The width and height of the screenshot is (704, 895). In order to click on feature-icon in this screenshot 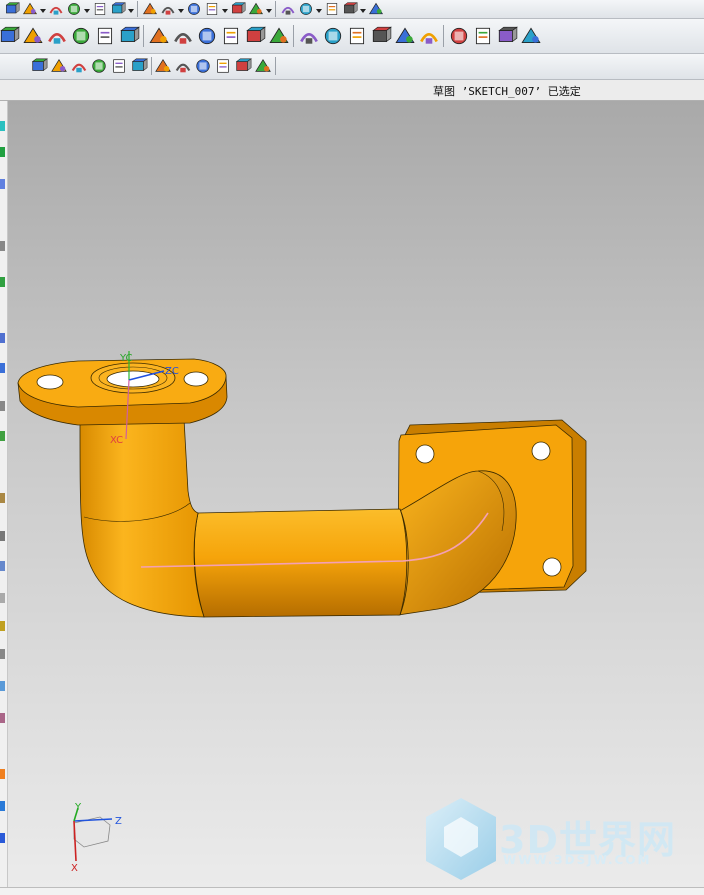, I will do `click(56, 9)`.